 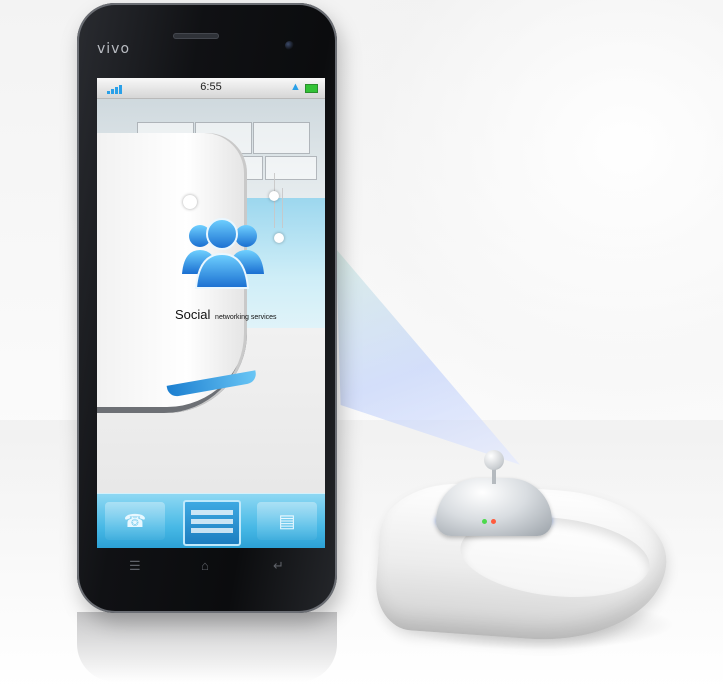 I want to click on earpiece-speaker, so click(x=196, y=36).